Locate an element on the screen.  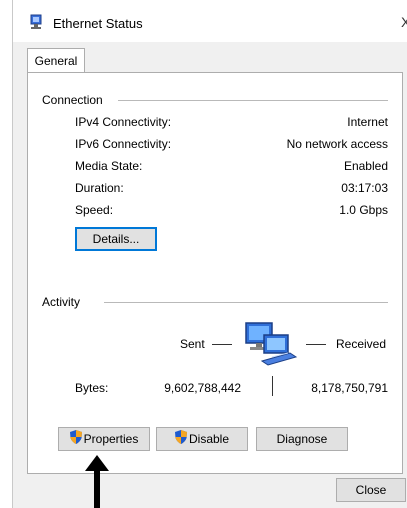
bytes-sent-value: 9,602,788,442 is located at coordinates (202, 388).